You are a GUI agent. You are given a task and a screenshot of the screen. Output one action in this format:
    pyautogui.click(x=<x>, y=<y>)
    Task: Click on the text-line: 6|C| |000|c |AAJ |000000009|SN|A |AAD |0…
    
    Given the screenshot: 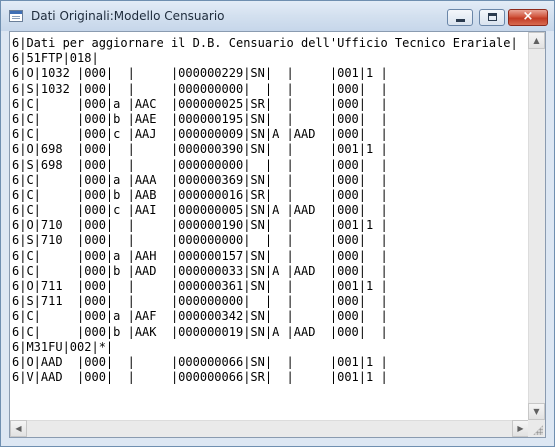 What is the action you would take?
    pyautogui.click(x=270, y=134)
    